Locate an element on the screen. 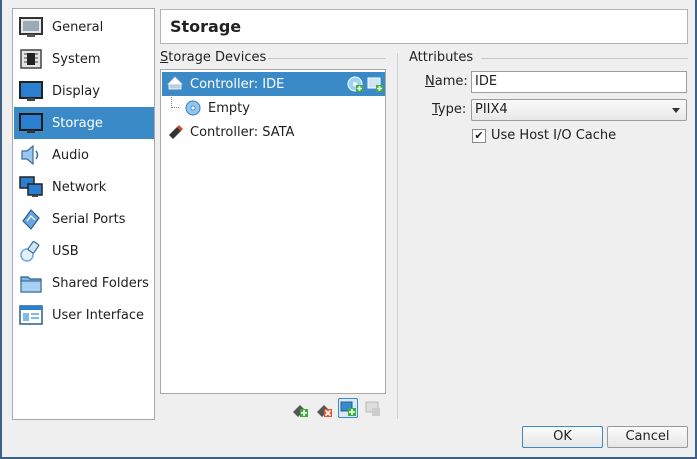 Image resolution: width=697 pixels, height=459 pixels. remove-controller-icon is located at coordinates (324, 411).